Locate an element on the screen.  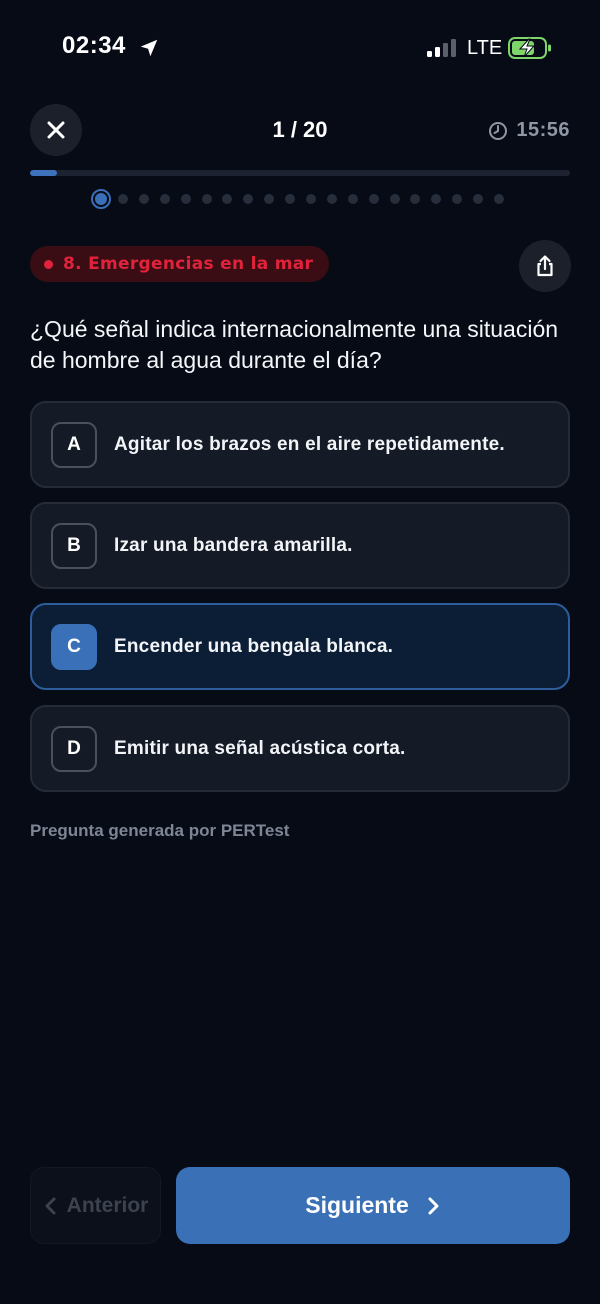
share-icon is located at coordinates (545, 266).